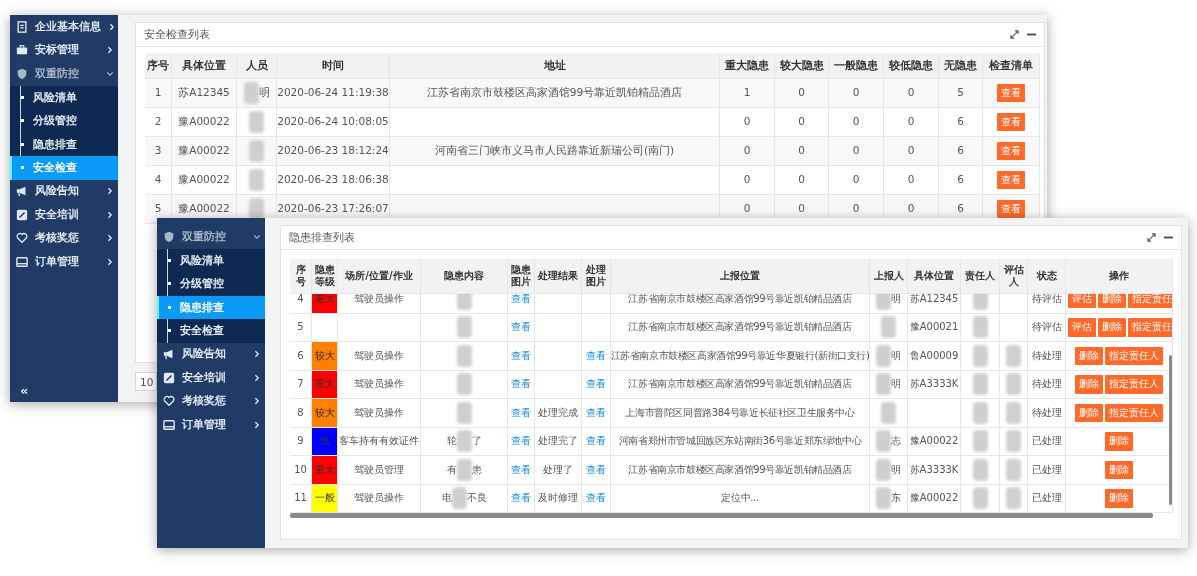 This screenshot has width=1197, height=576. What do you see at coordinates (934, 299) in the screenshot?
I see `table-cell: 苏A12345` at bounding box center [934, 299].